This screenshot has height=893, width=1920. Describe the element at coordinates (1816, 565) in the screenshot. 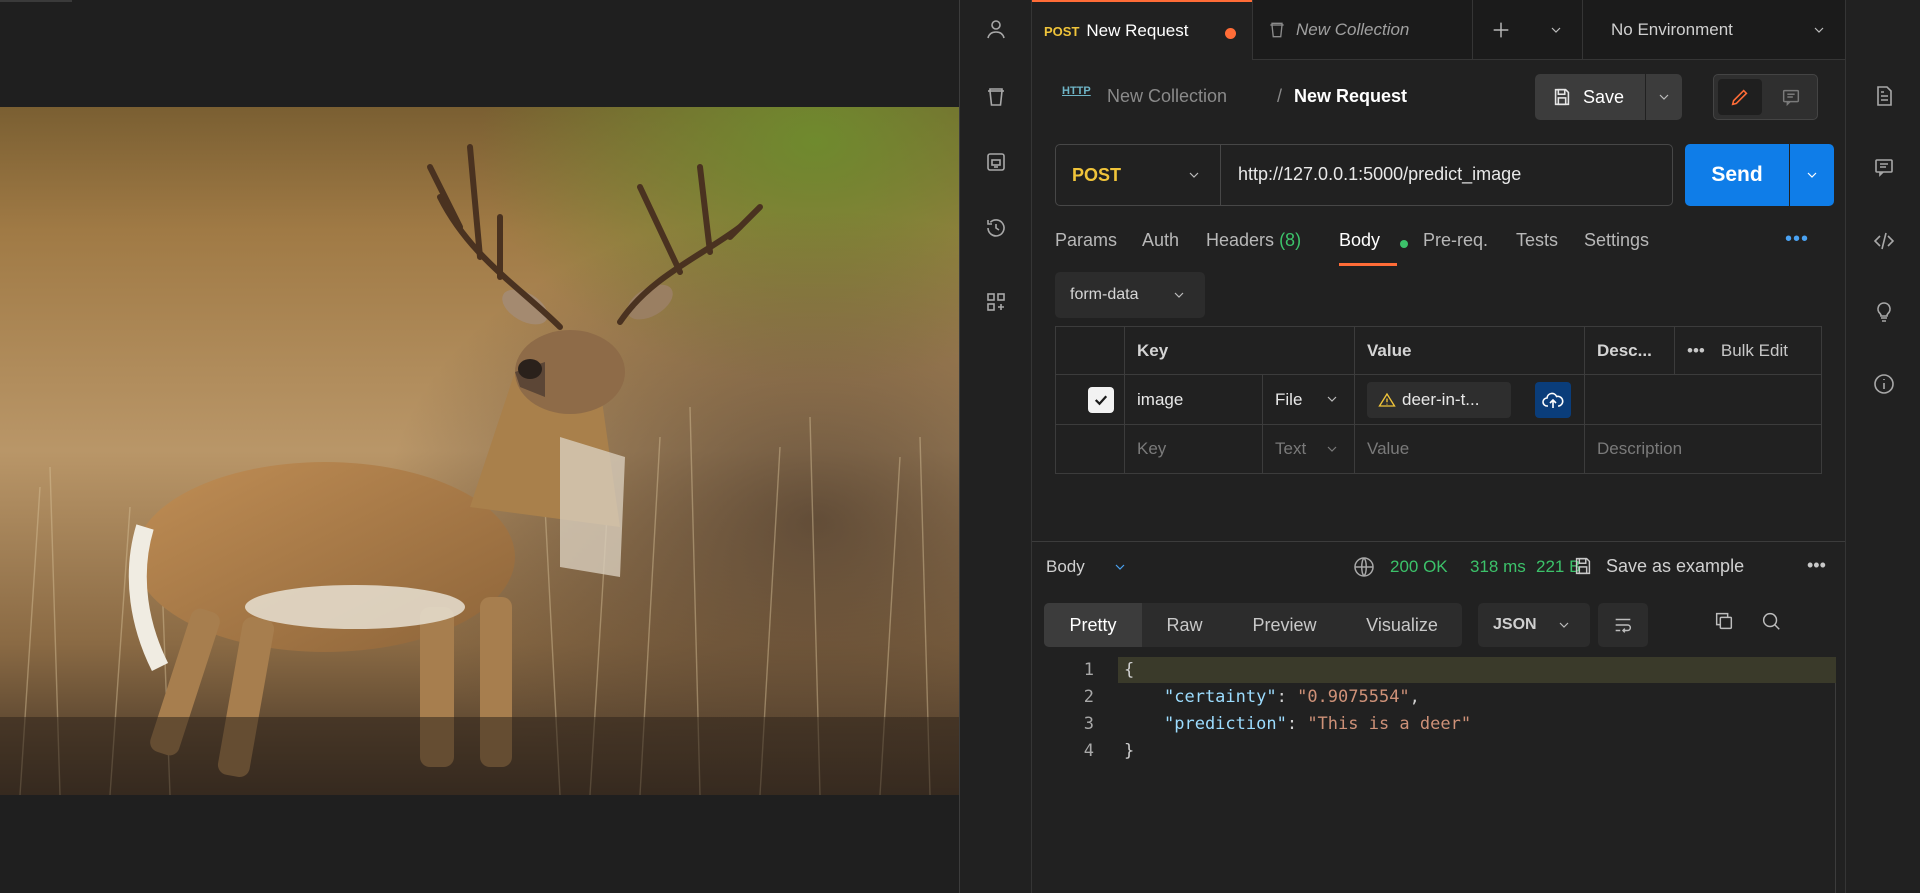

I see `response-more-icon: •••` at that location.